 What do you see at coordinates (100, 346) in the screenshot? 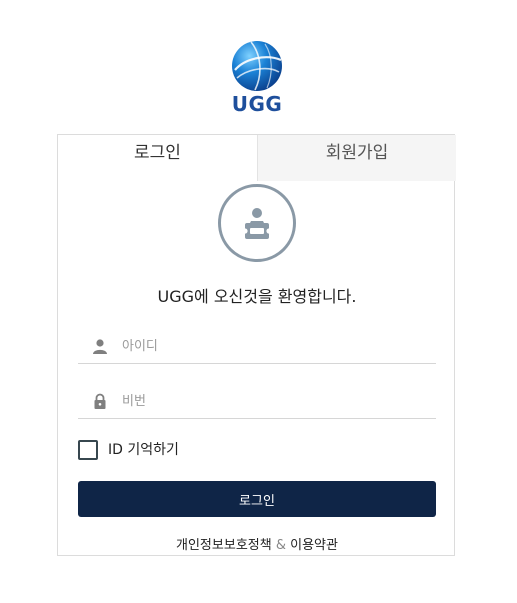
I see `user-icon` at bounding box center [100, 346].